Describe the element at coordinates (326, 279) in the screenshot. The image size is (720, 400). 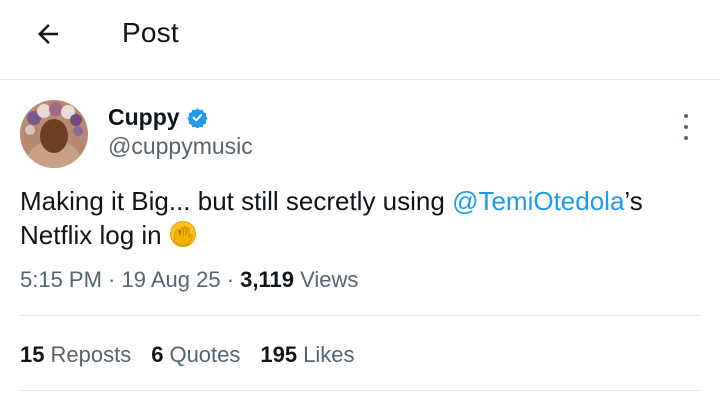
I see `views-label: Views` at that location.